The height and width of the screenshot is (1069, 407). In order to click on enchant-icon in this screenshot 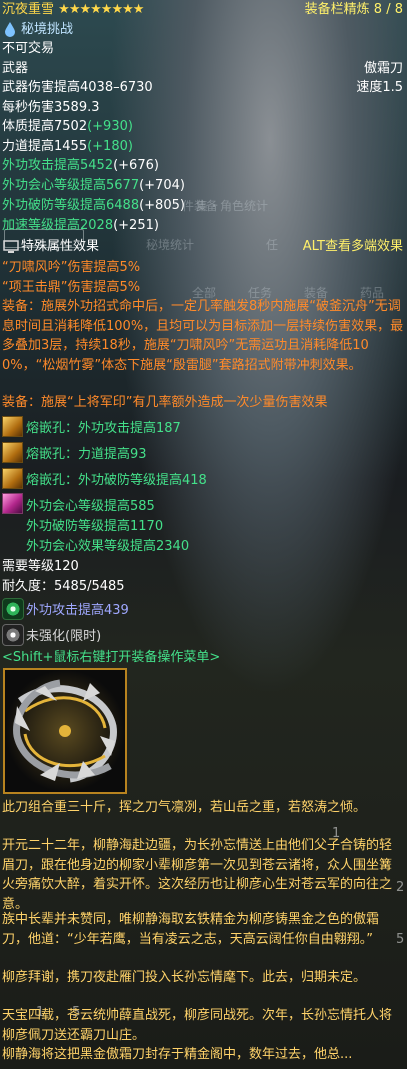, I will do `click(13, 609)`.